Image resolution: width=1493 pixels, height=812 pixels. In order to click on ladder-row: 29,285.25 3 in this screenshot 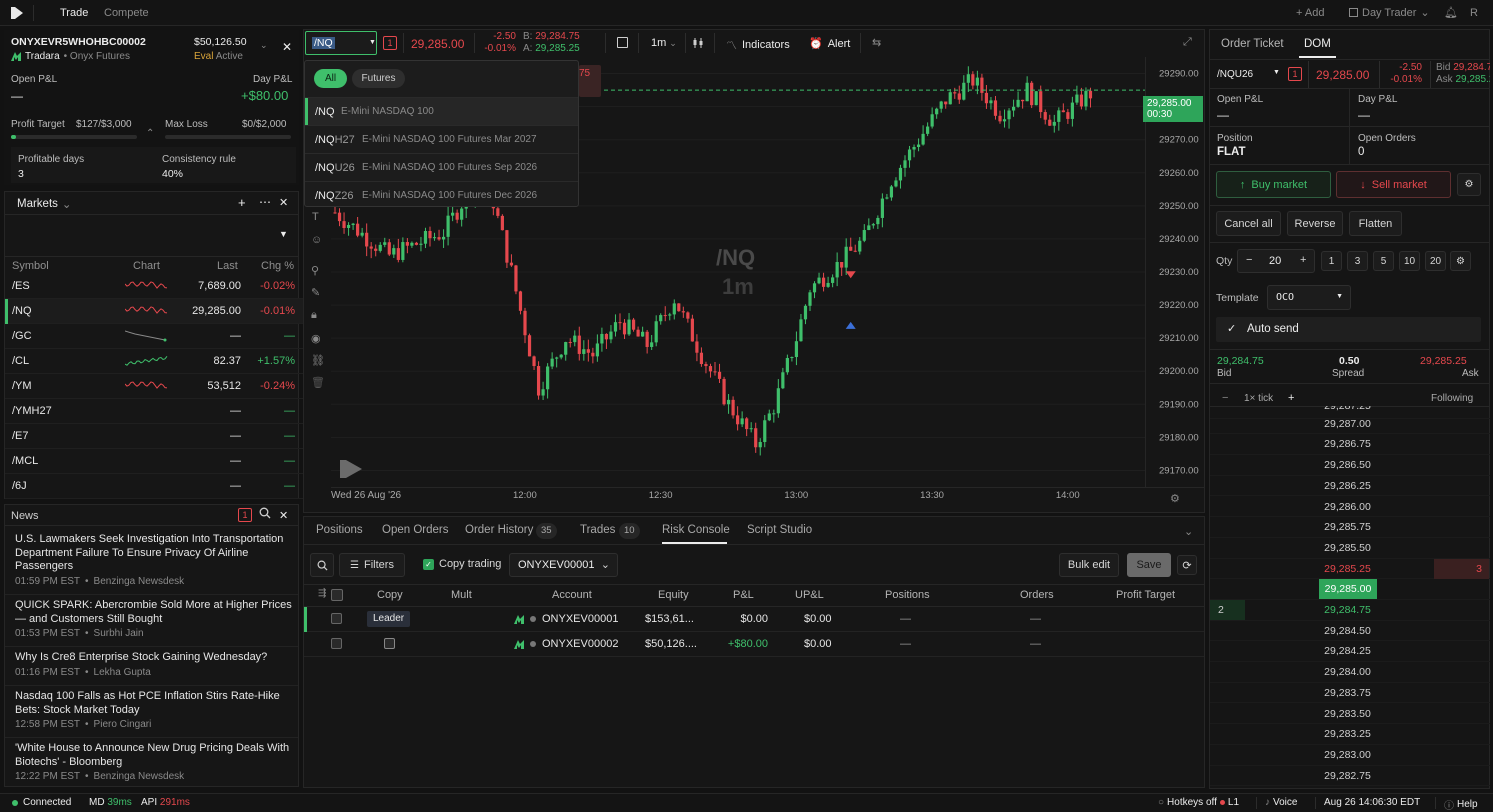, I will do `click(1350, 569)`.